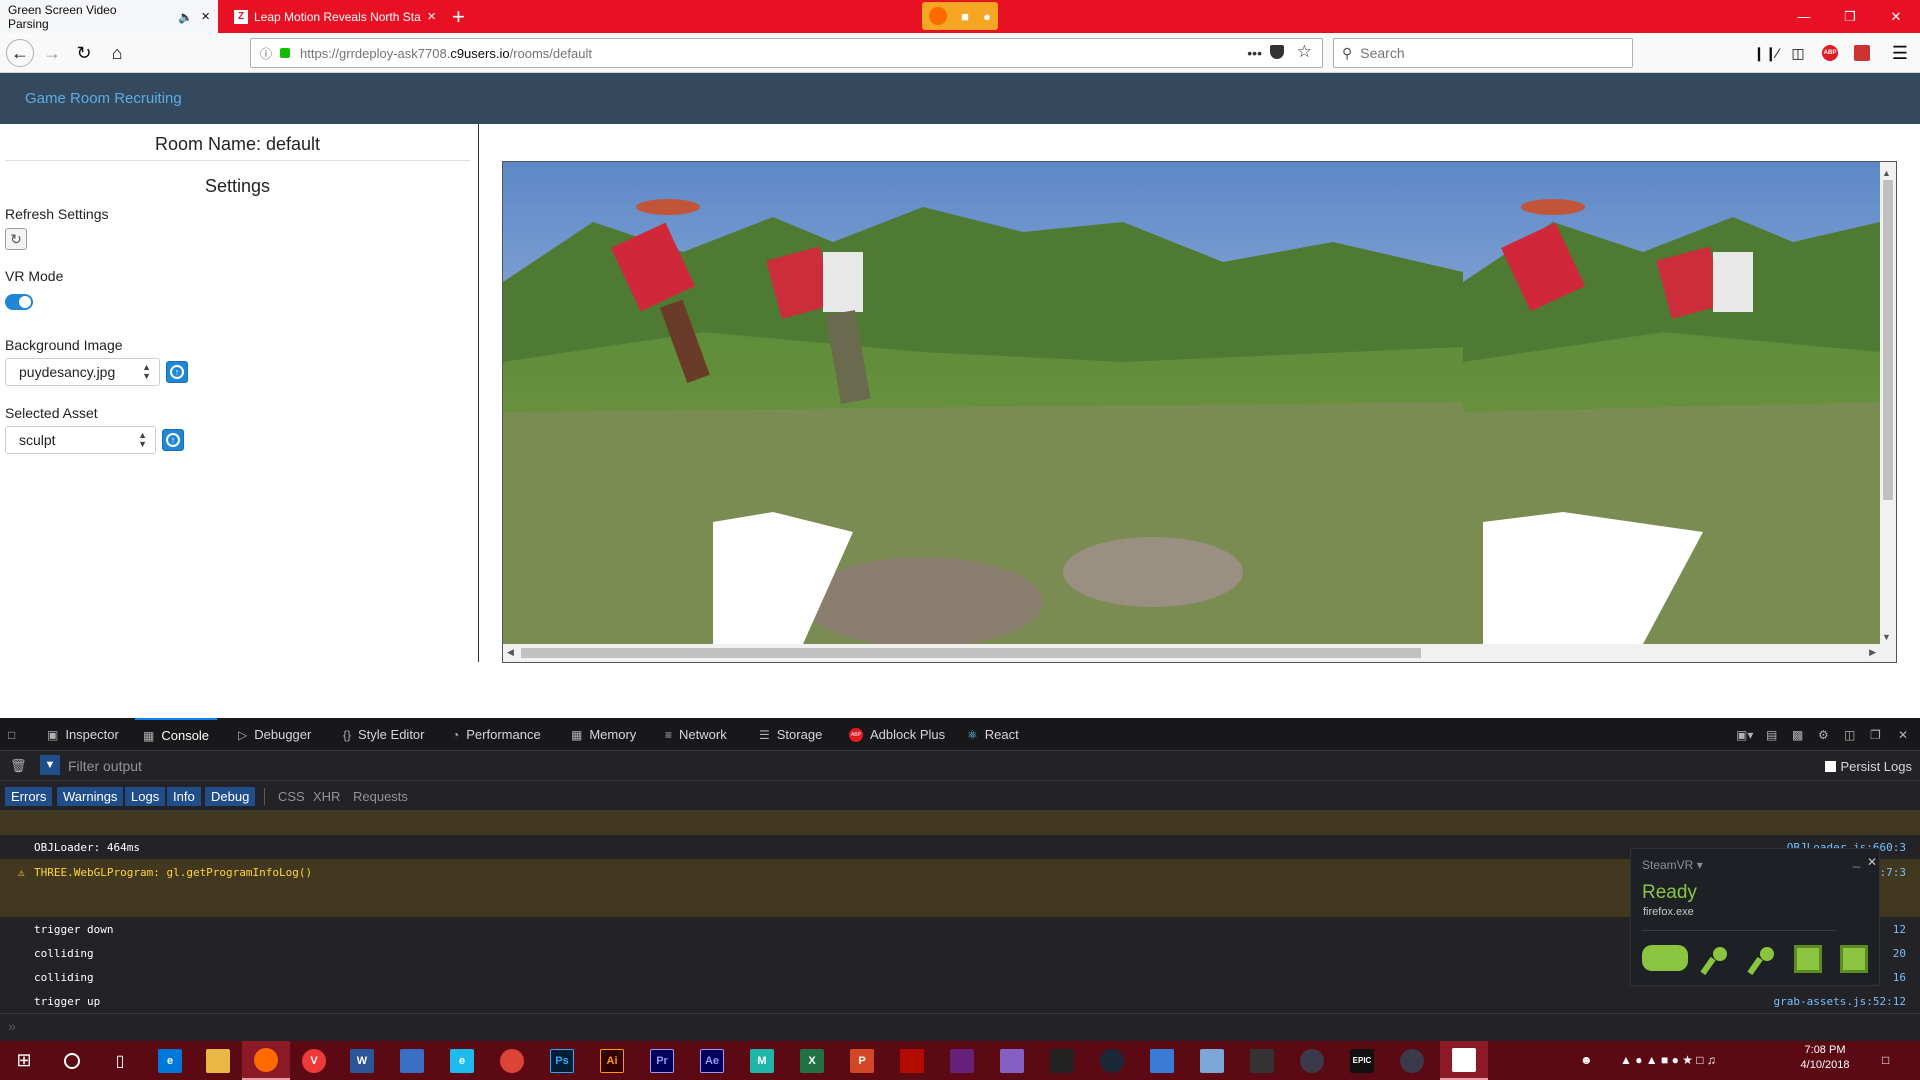 The height and width of the screenshot is (1080, 1920). What do you see at coordinates (12, 1026) in the screenshot?
I see `console-input: »` at bounding box center [12, 1026].